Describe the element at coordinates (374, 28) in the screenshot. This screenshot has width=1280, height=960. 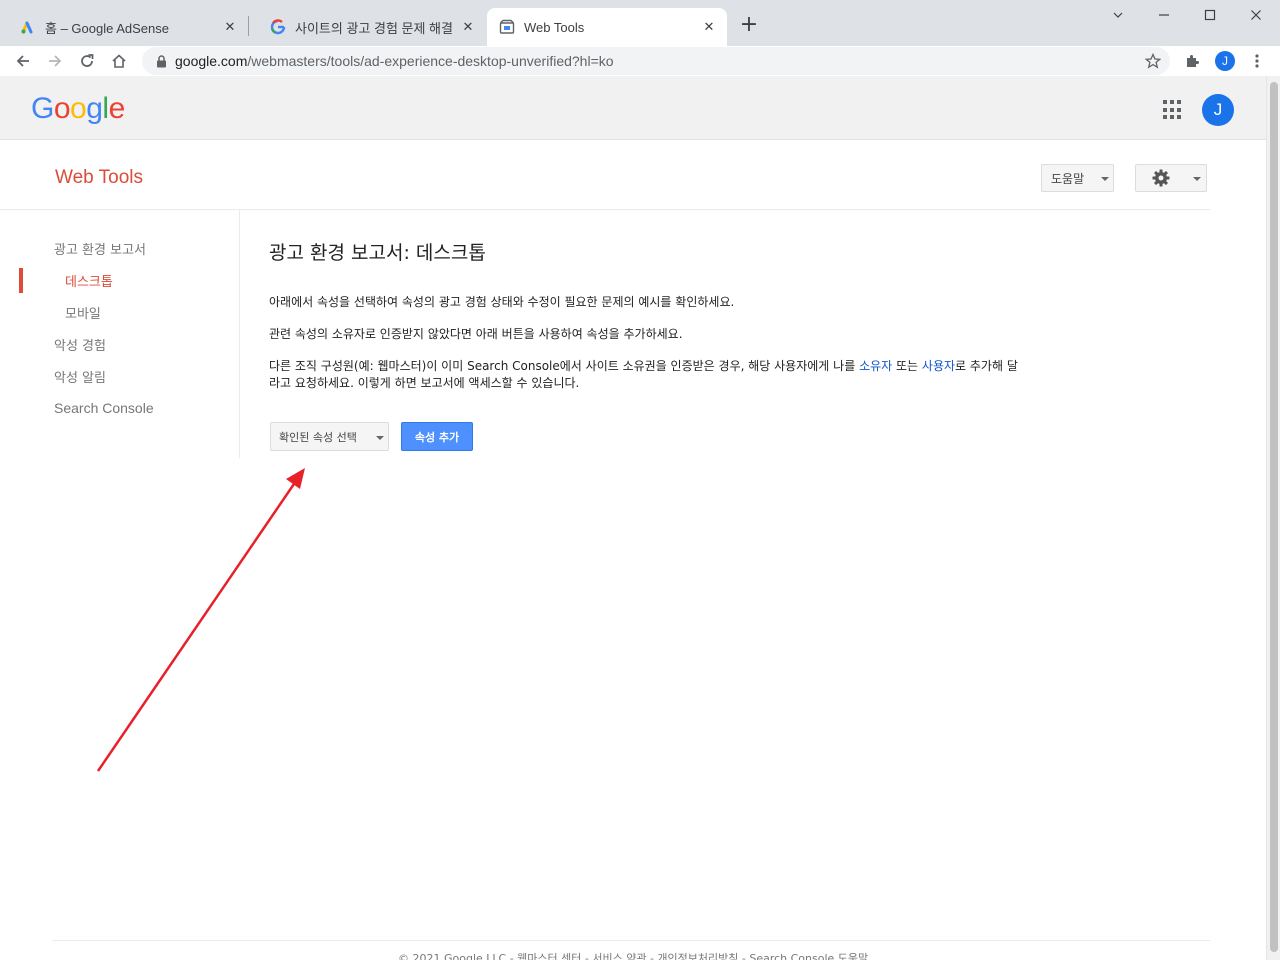
I see `tab-title: 사이트의 광고 경험 문제 해결 -` at that location.